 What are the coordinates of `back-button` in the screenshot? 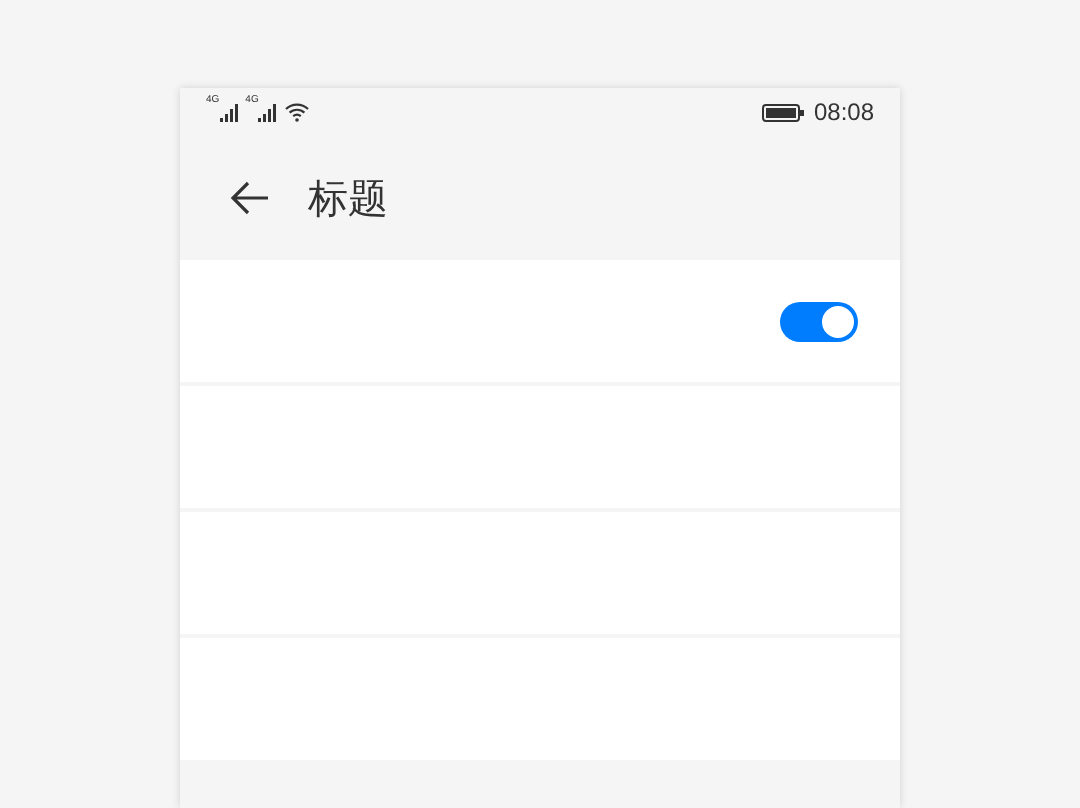 It's located at (250, 198).